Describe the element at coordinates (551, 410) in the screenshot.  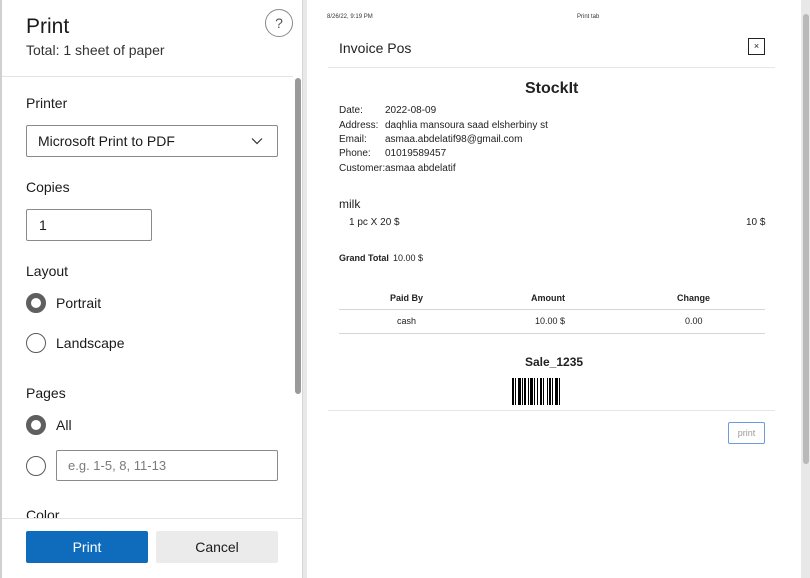
I see `invoice-footer-divider` at that location.